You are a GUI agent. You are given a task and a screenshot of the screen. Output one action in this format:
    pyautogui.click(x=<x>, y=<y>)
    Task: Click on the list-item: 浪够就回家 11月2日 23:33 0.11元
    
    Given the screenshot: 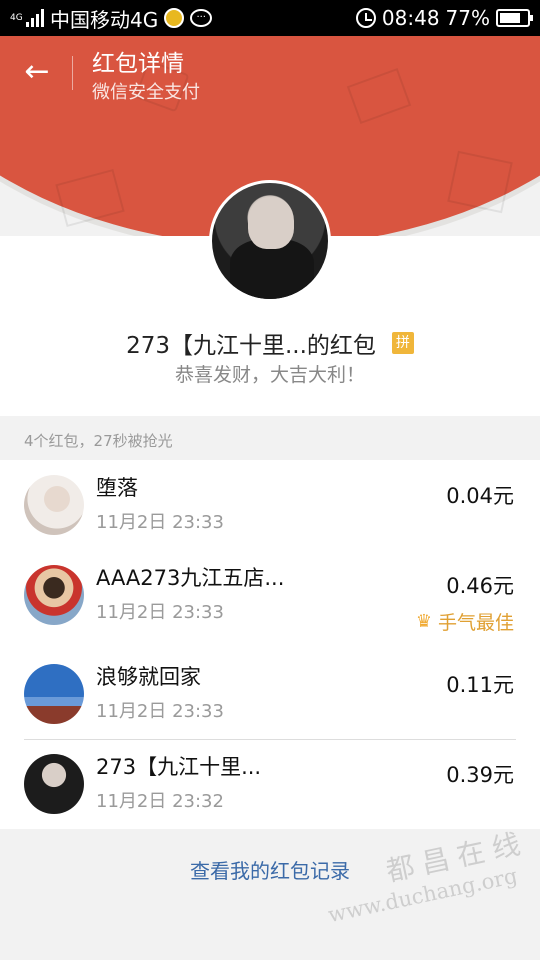 What is the action you would take?
    pyautogui.click(x=270, y=694)
    